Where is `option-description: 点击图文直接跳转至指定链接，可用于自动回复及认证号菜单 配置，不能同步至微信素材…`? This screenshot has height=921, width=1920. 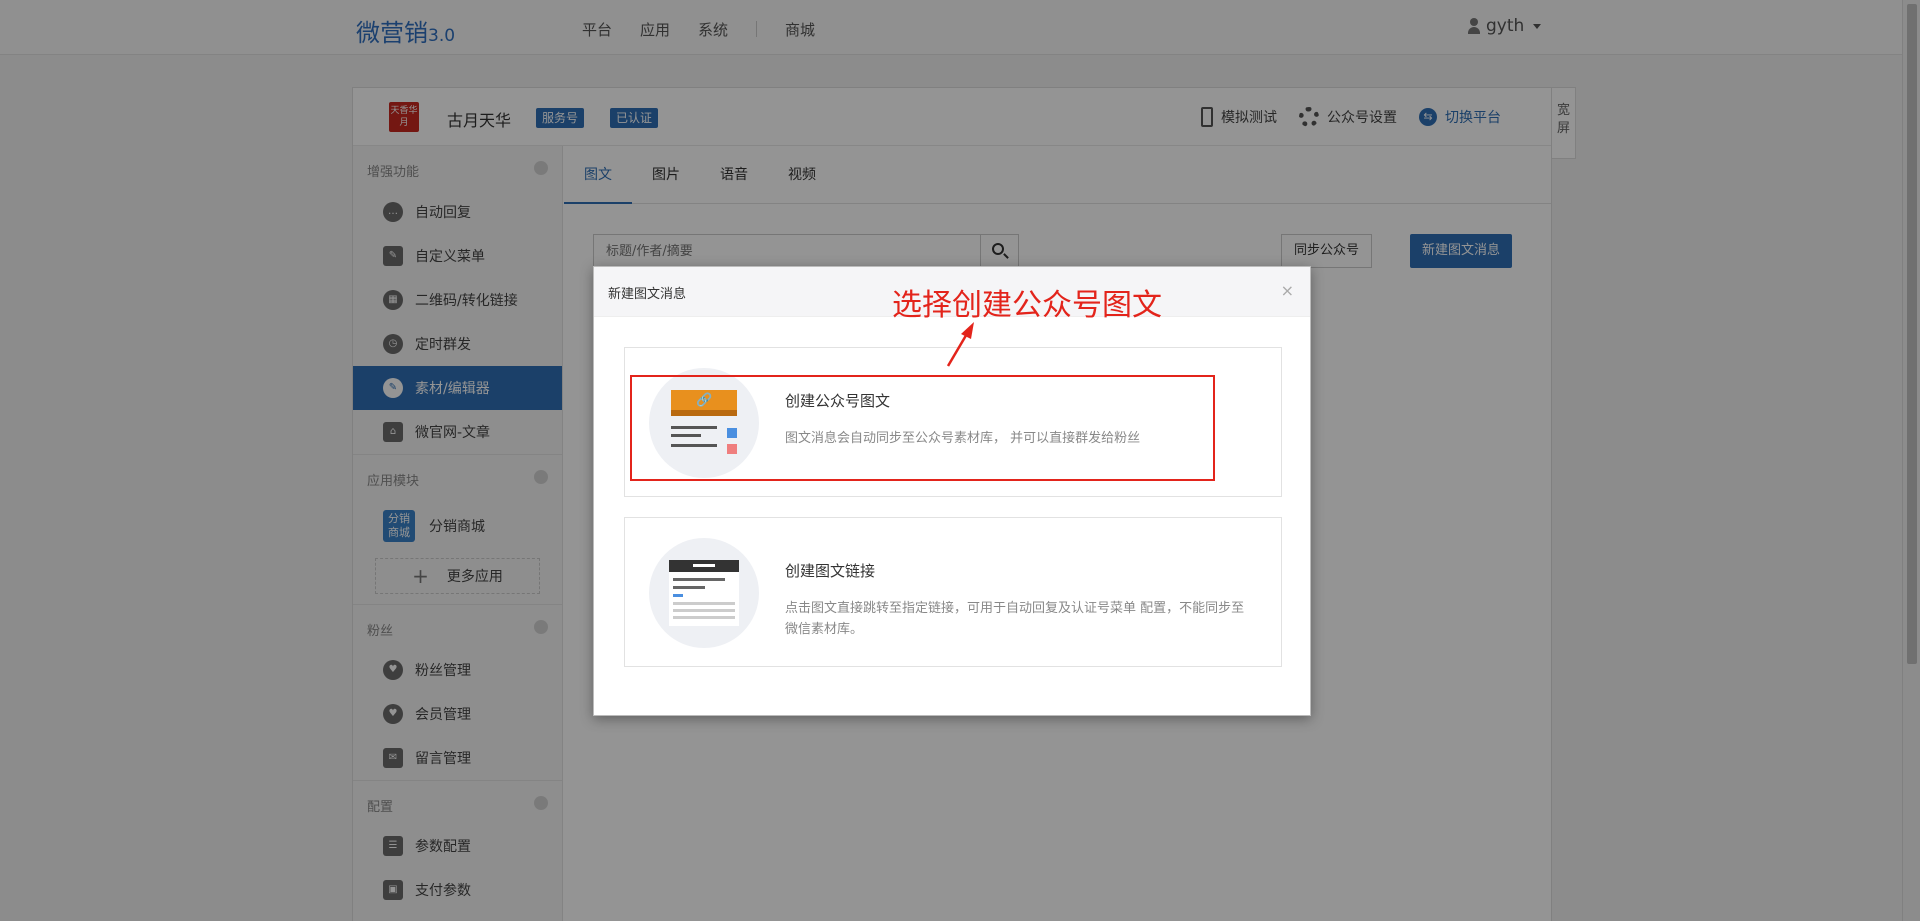 option-description: 点击图文直接跳转至指定链接，可用于自动回复及认证号菜单 配置，不能同步至微信素材… is located at coordinates (1015, 619).